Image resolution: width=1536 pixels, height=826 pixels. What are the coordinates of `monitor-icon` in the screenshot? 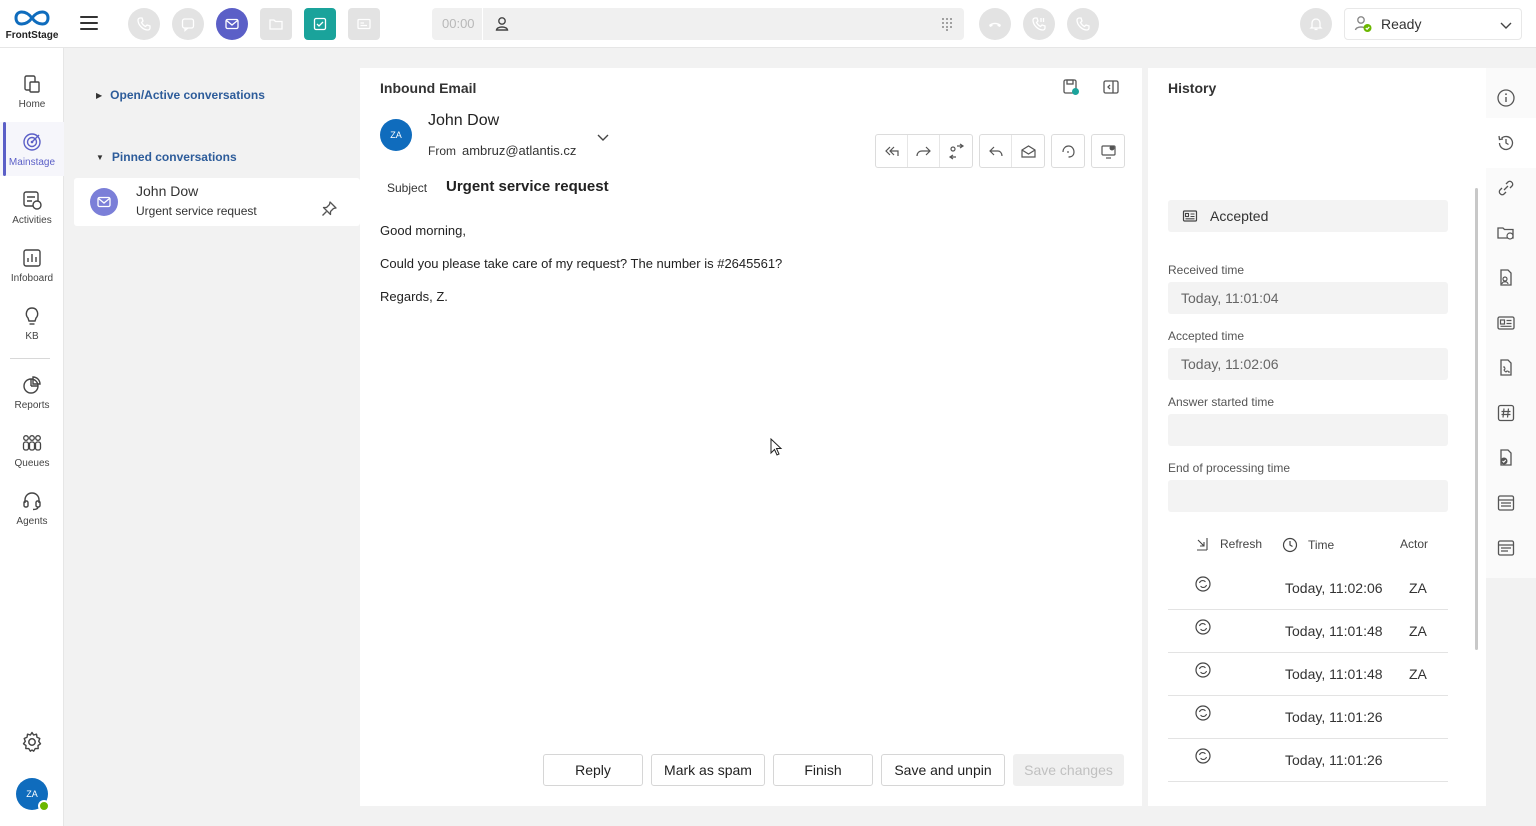 It's located at (1108, 151).